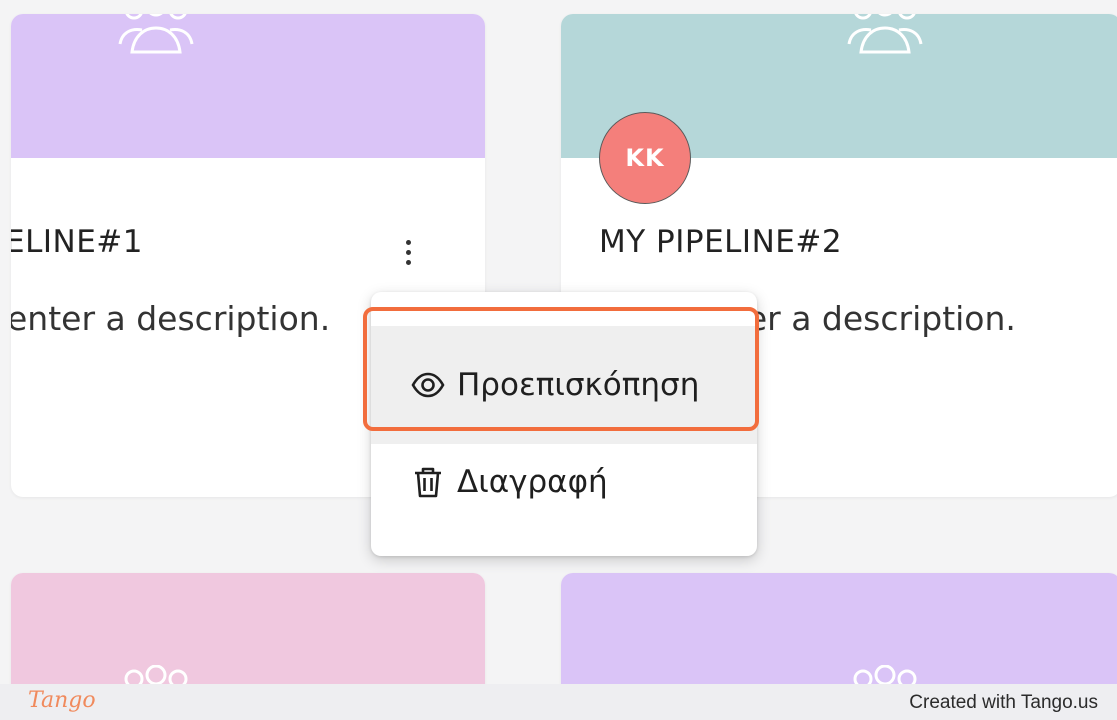  Describe the element at coordinates (1003, 702) in the screenshot. I see `footer-credit: Created with Tango.us` at that location.